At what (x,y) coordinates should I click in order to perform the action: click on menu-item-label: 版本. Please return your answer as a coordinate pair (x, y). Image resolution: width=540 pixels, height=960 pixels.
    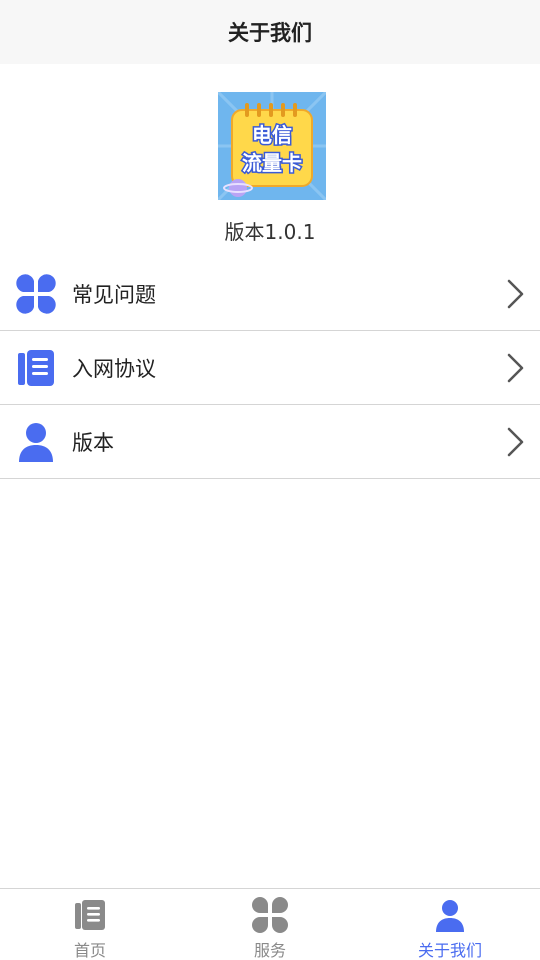
    Looking at the image, I should click on (93, 442).